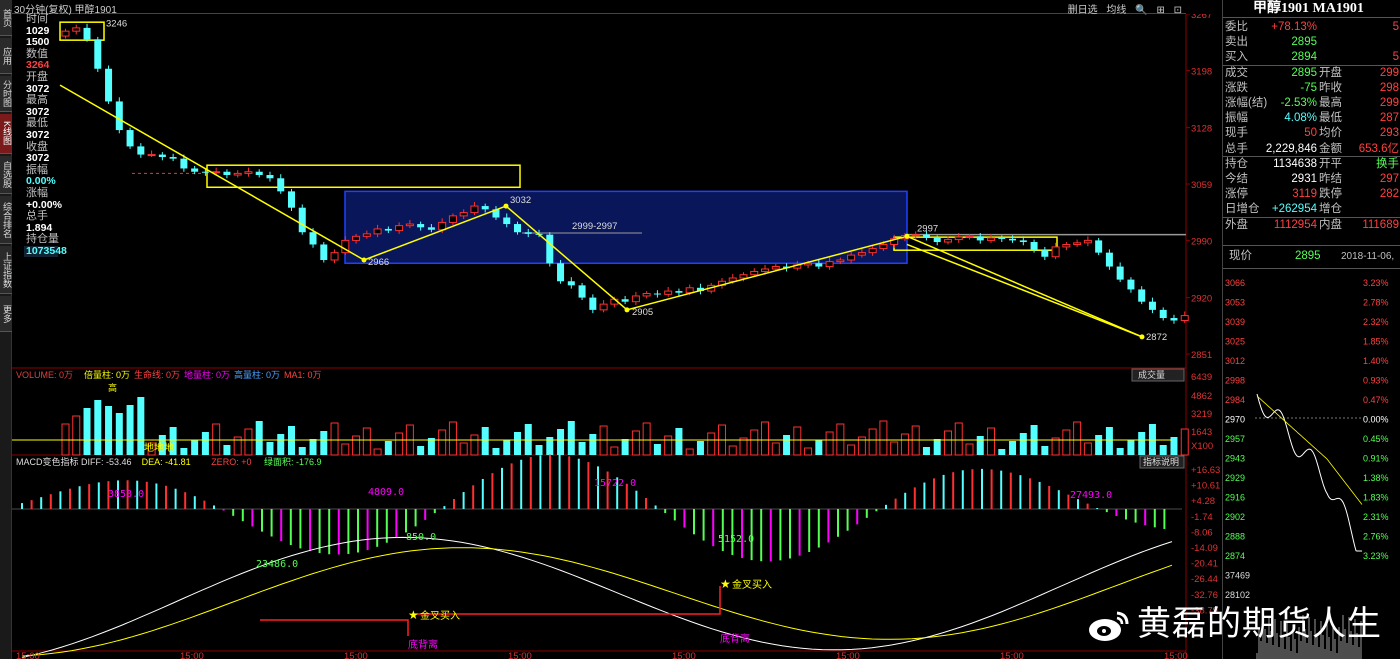 Image resolution: width=1400 pixels, height=659 pixels. I want to click on price-annotation: 3246, so click(116, 23).